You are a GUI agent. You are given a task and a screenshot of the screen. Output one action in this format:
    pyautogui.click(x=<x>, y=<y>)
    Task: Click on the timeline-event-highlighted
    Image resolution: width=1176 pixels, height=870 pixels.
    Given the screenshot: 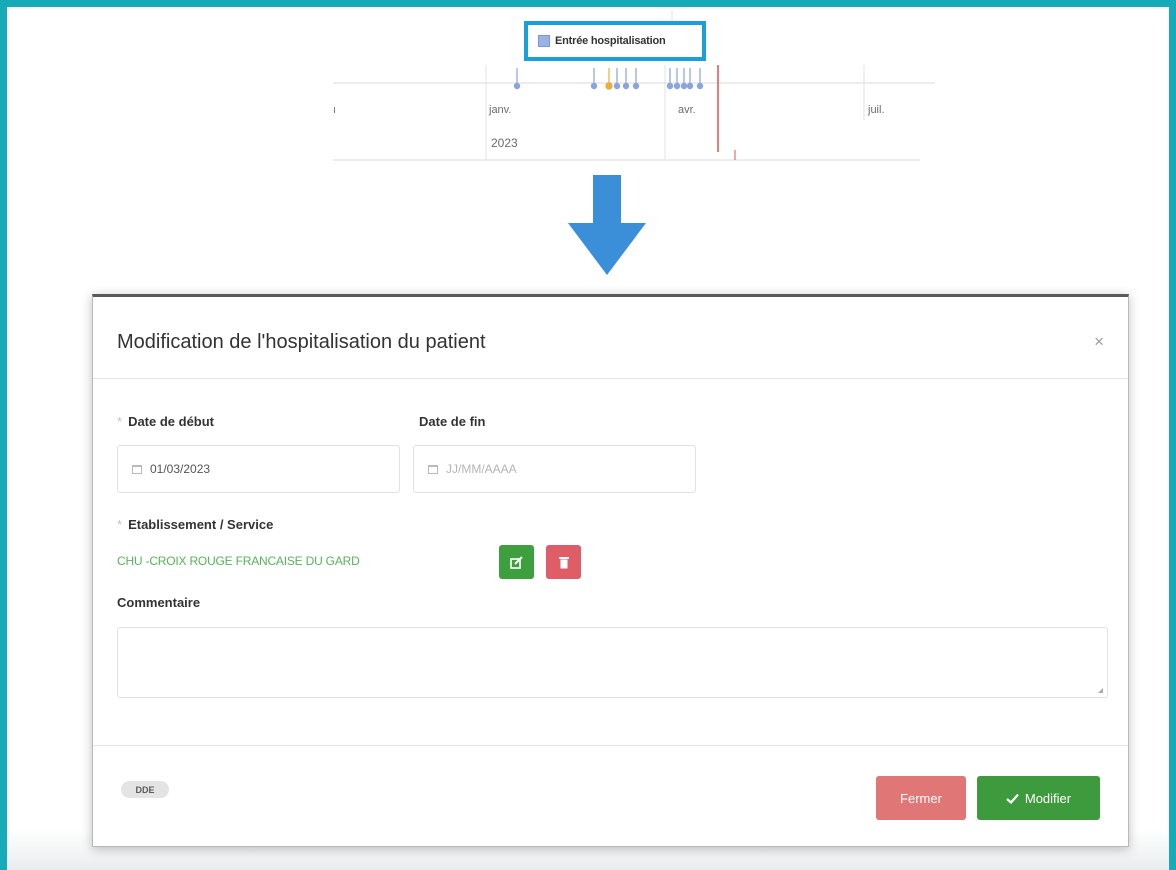 What is the action you would take?
    pyautogui.click(x=609, y=79)
    